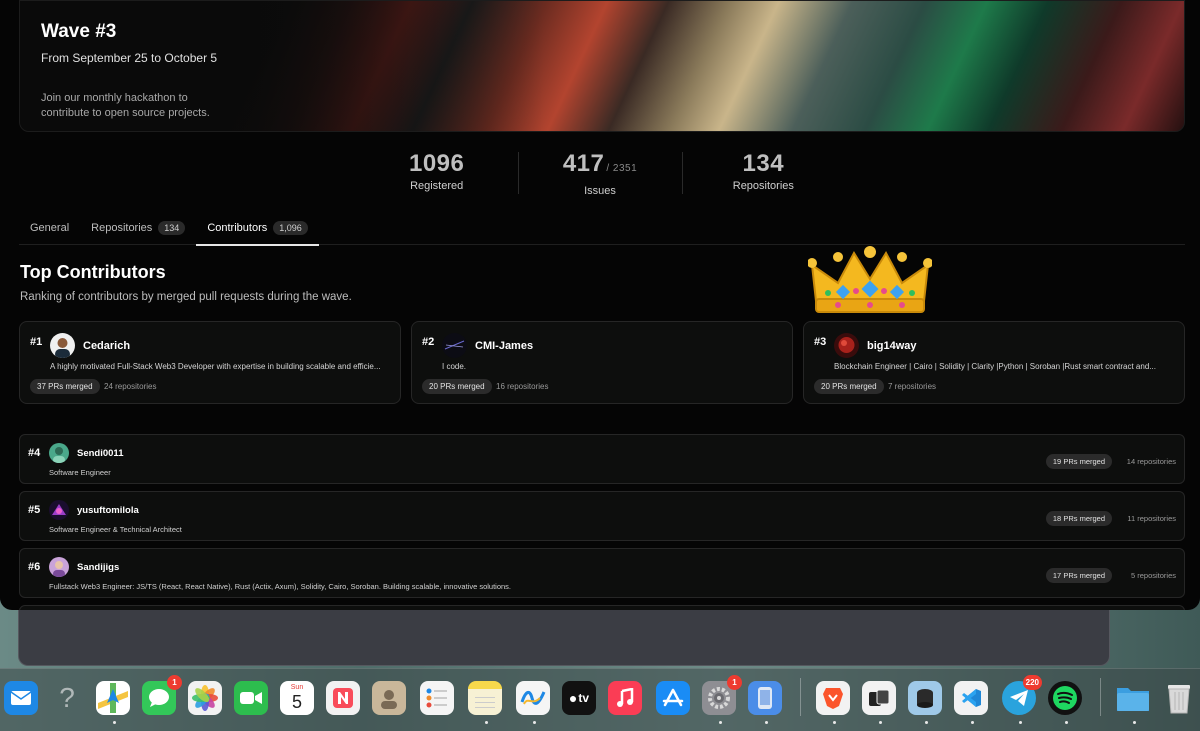 The height and width of the screenshot is (731, 1200). Describe the element at coordinates (108, 510) in the screenshot. I see `contributor-name: yusuftomilola` at that location.